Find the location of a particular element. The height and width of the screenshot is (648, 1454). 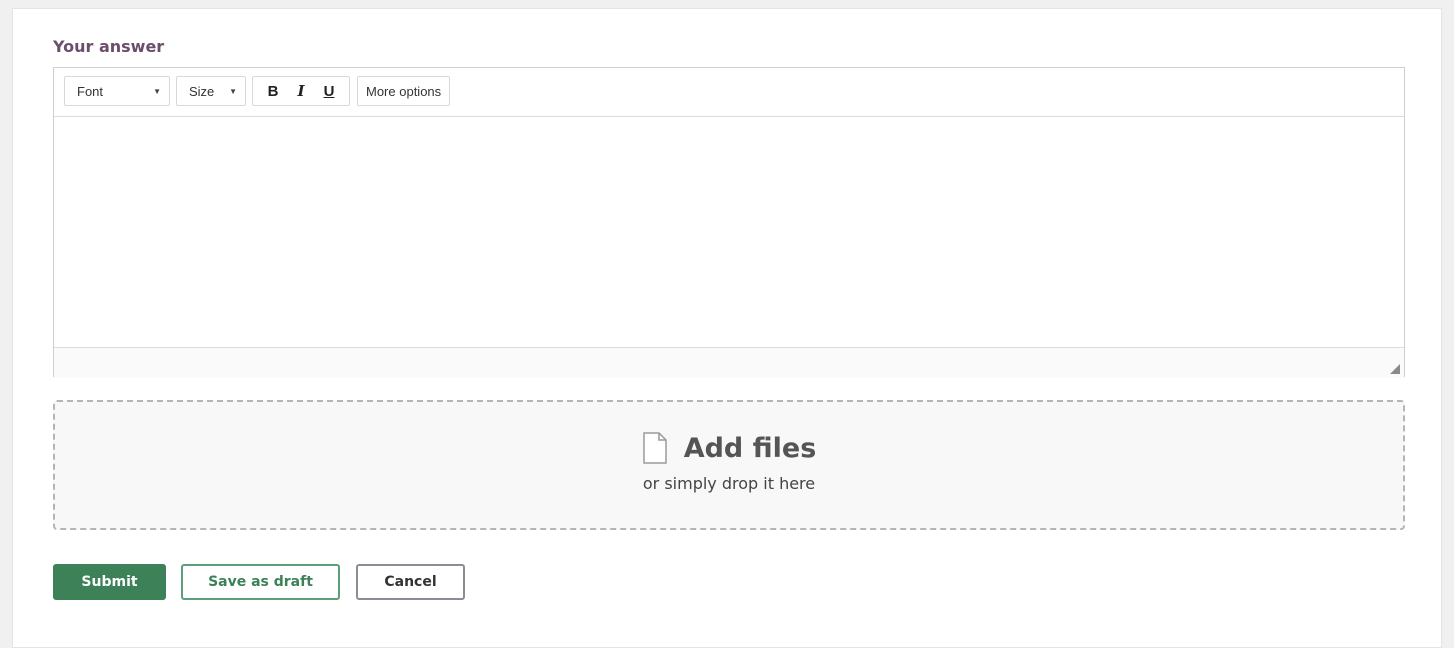

format-button-group: B I U is located at coordinates (301, 91).